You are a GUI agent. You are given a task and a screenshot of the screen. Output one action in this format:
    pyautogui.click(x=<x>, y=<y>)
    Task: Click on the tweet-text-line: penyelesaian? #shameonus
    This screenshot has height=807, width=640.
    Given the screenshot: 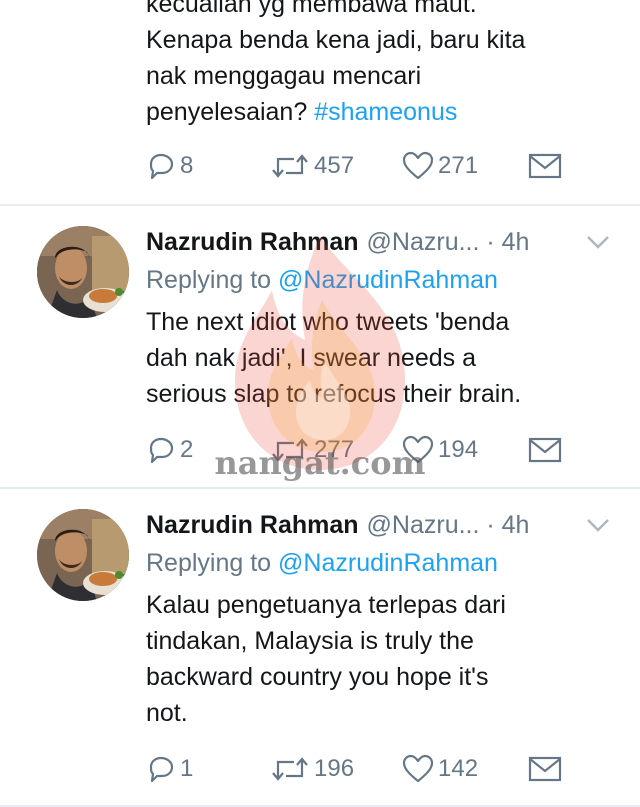 What is the action you would take?
    pyautogui.click(x=381, y=112)
    